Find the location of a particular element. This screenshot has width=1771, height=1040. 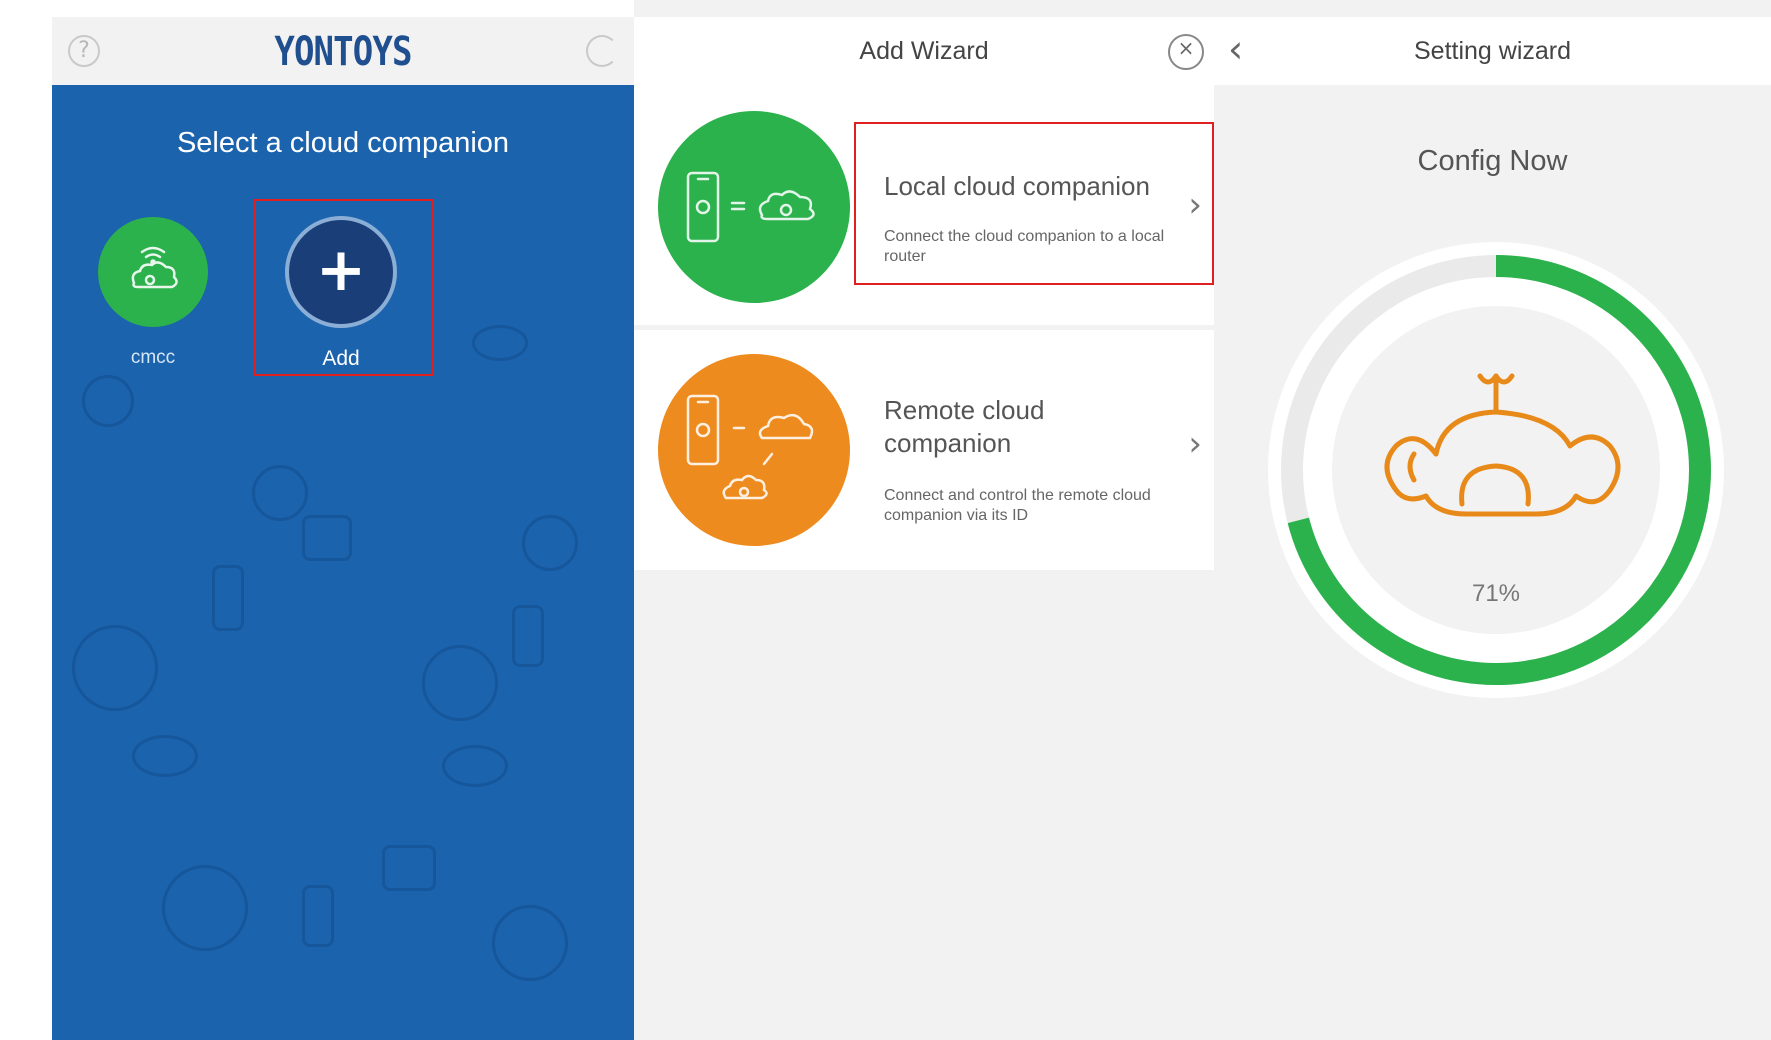

companion-cmcc-button is located at coordinates (153, 272).